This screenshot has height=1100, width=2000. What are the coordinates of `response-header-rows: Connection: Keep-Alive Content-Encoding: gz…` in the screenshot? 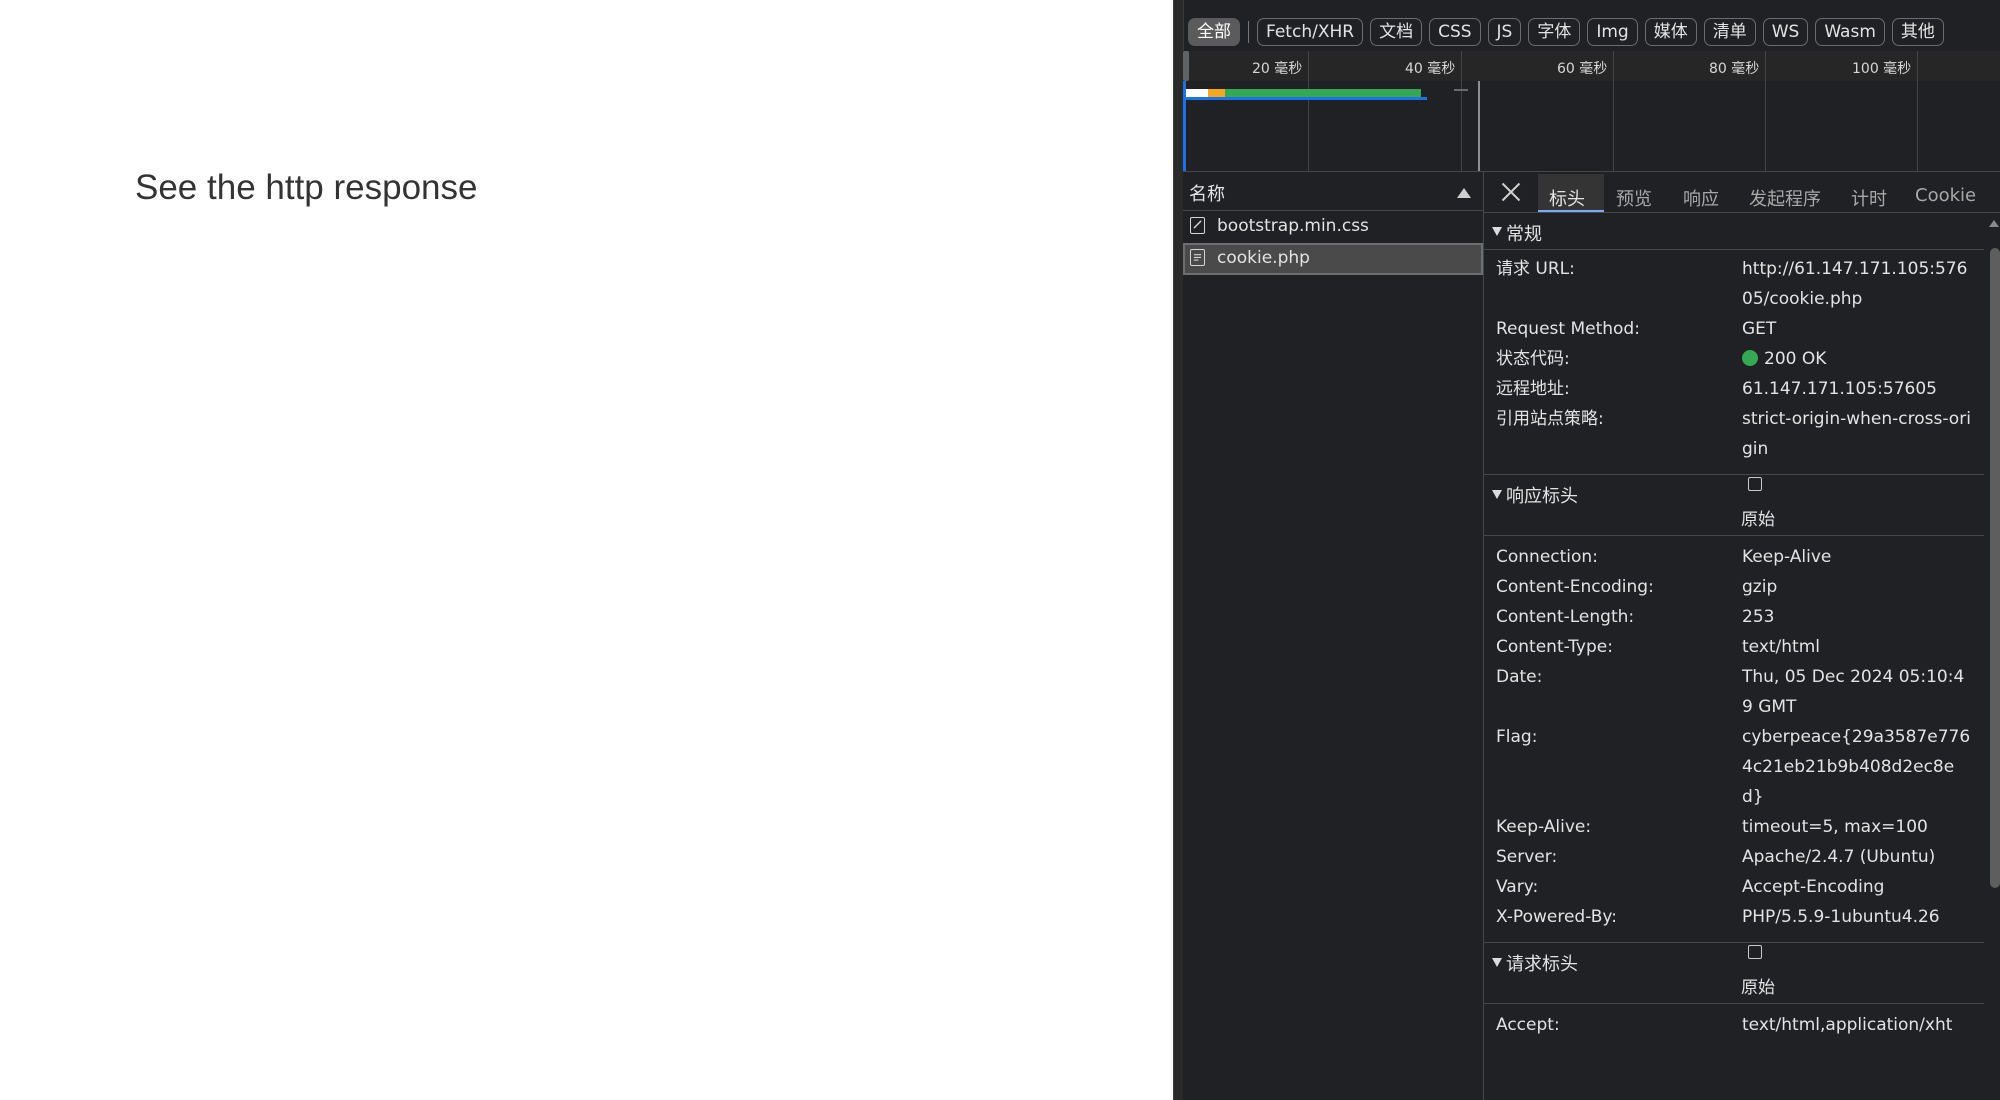 It's located at (1734, 739).